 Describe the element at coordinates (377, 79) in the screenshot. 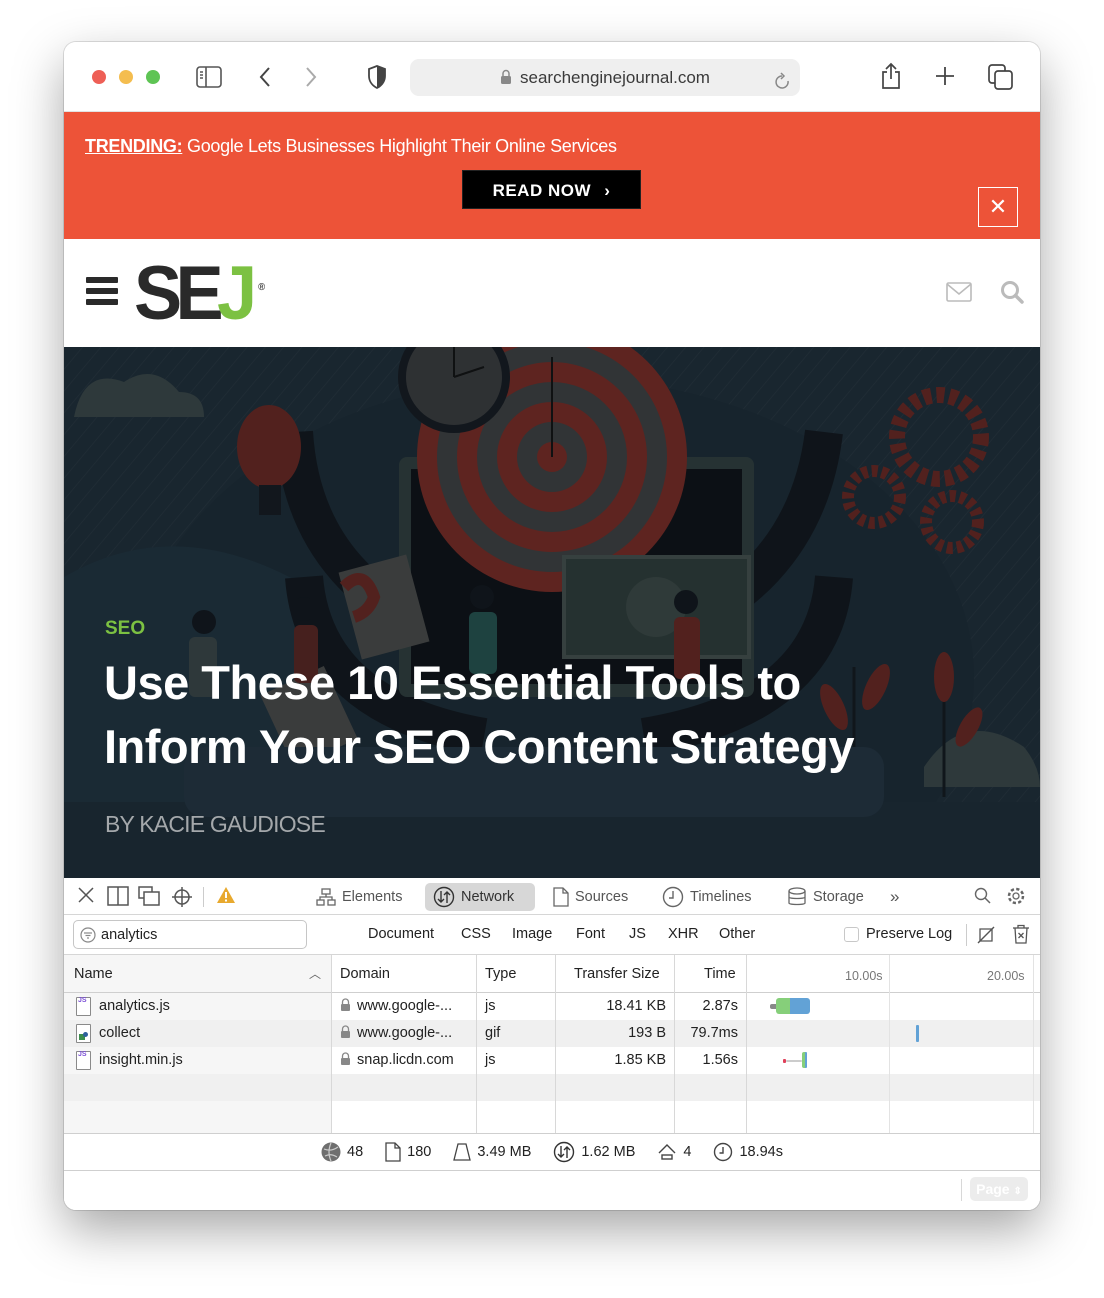

I see `shield-icon` at that location.